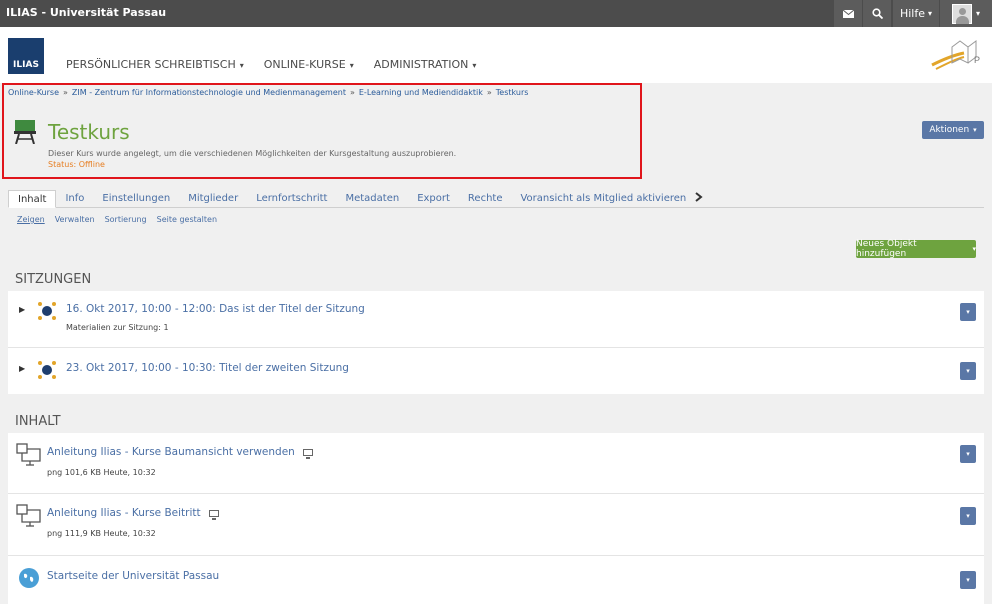 This screenshot has height=604, width=992. What do you see at coordinates (485, 199) in the screenshot?
I see `tab-rechte: Rechte` at bounding box center [485, 199].